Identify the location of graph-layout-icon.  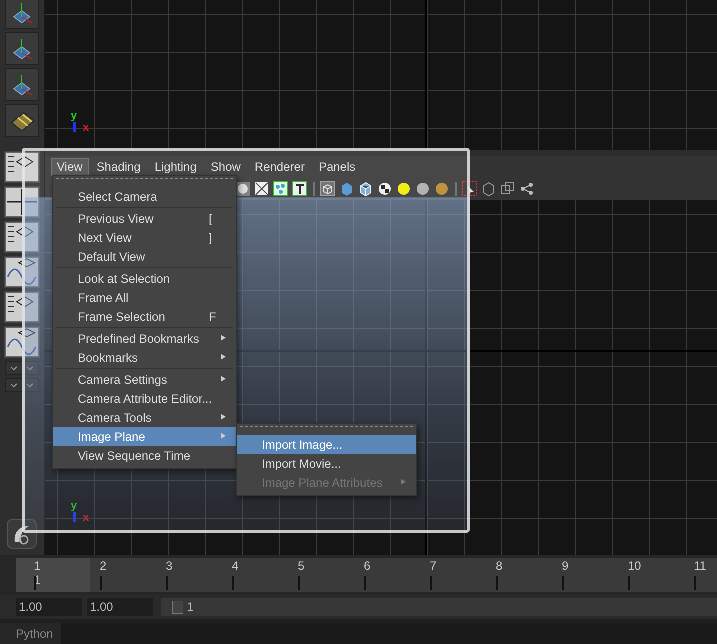
(22, 272).